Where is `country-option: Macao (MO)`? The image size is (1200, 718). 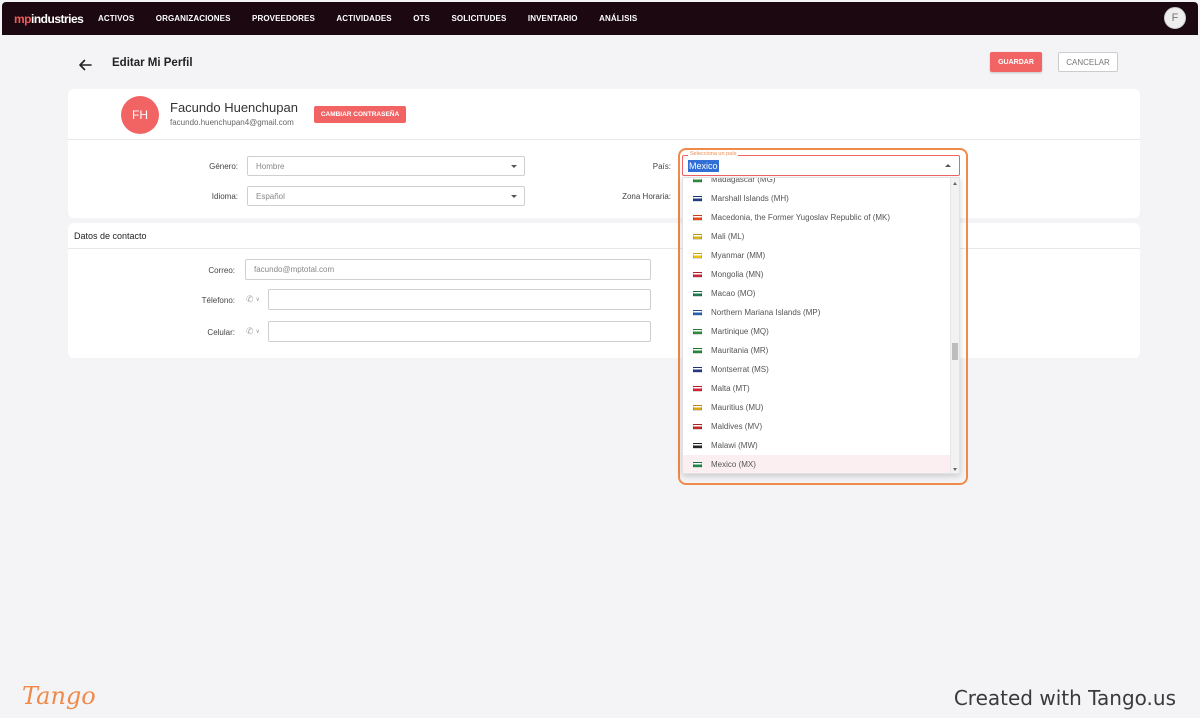 country-option: Macao (MO) is located at coordinates (817, 293).